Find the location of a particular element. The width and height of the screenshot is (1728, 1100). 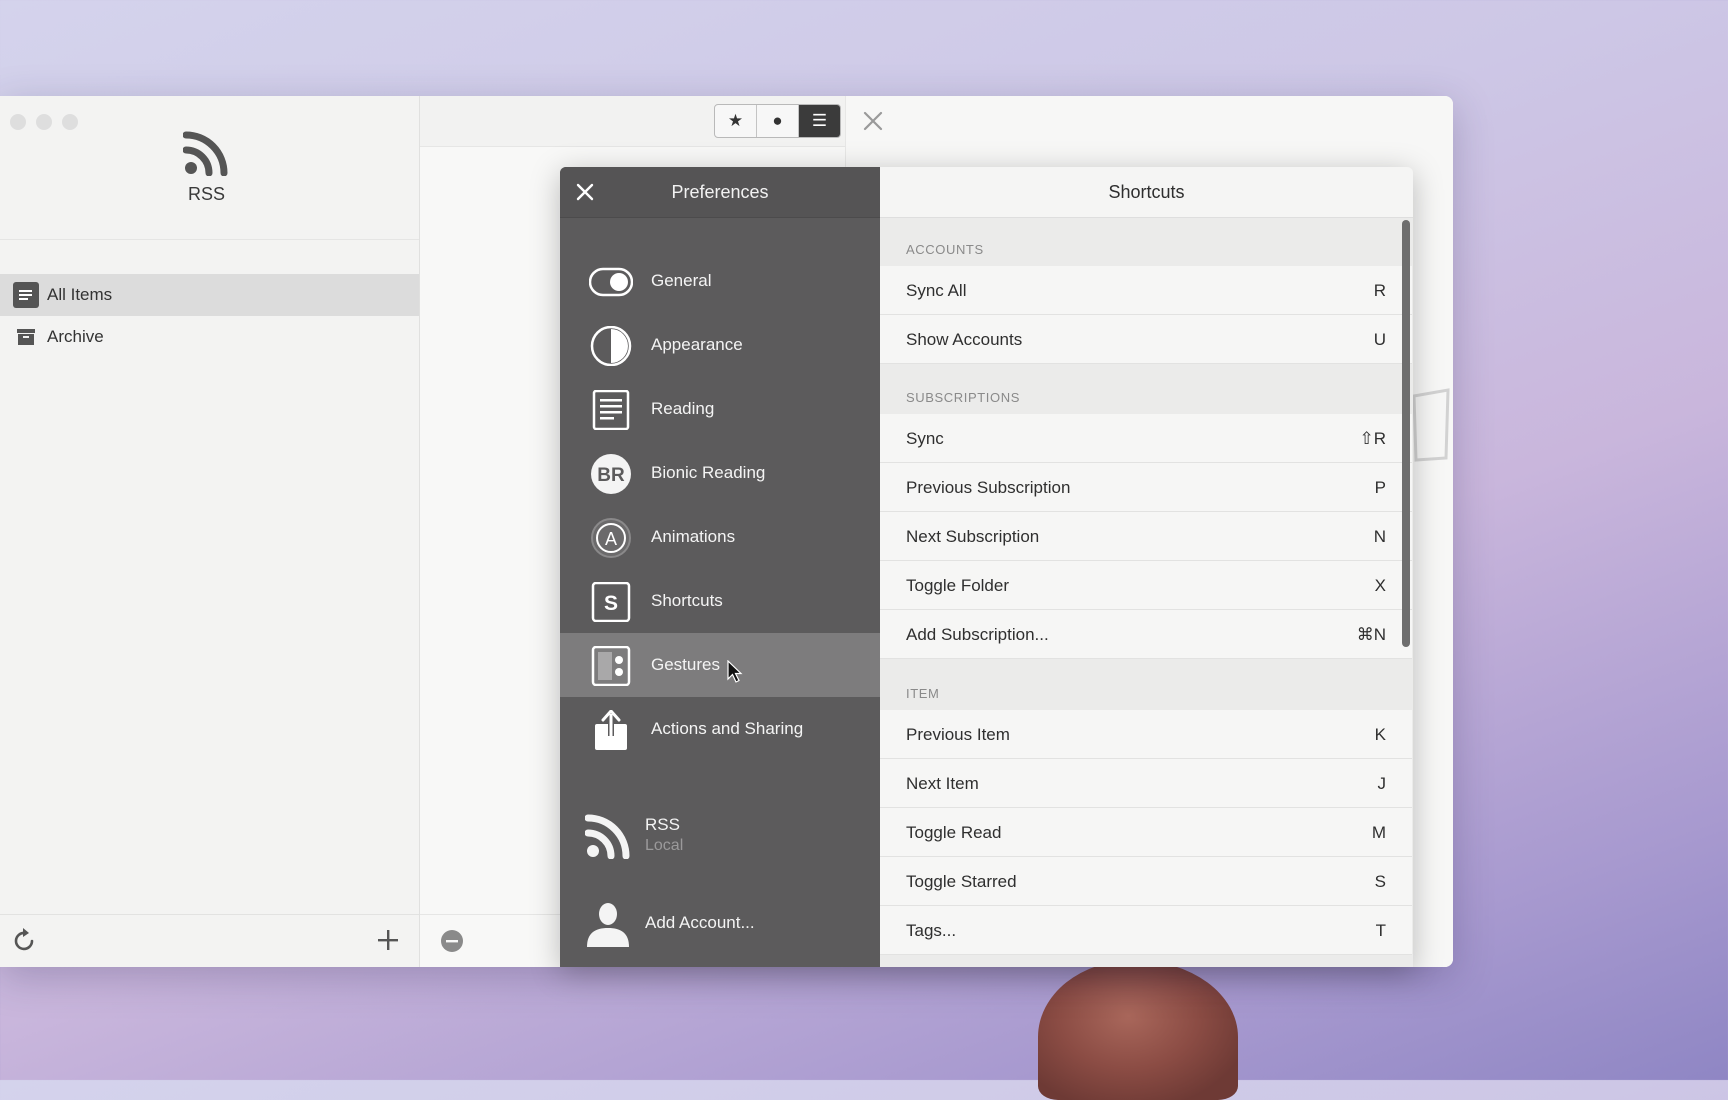

section-header: ITEM is located at coordinates (923, 693).